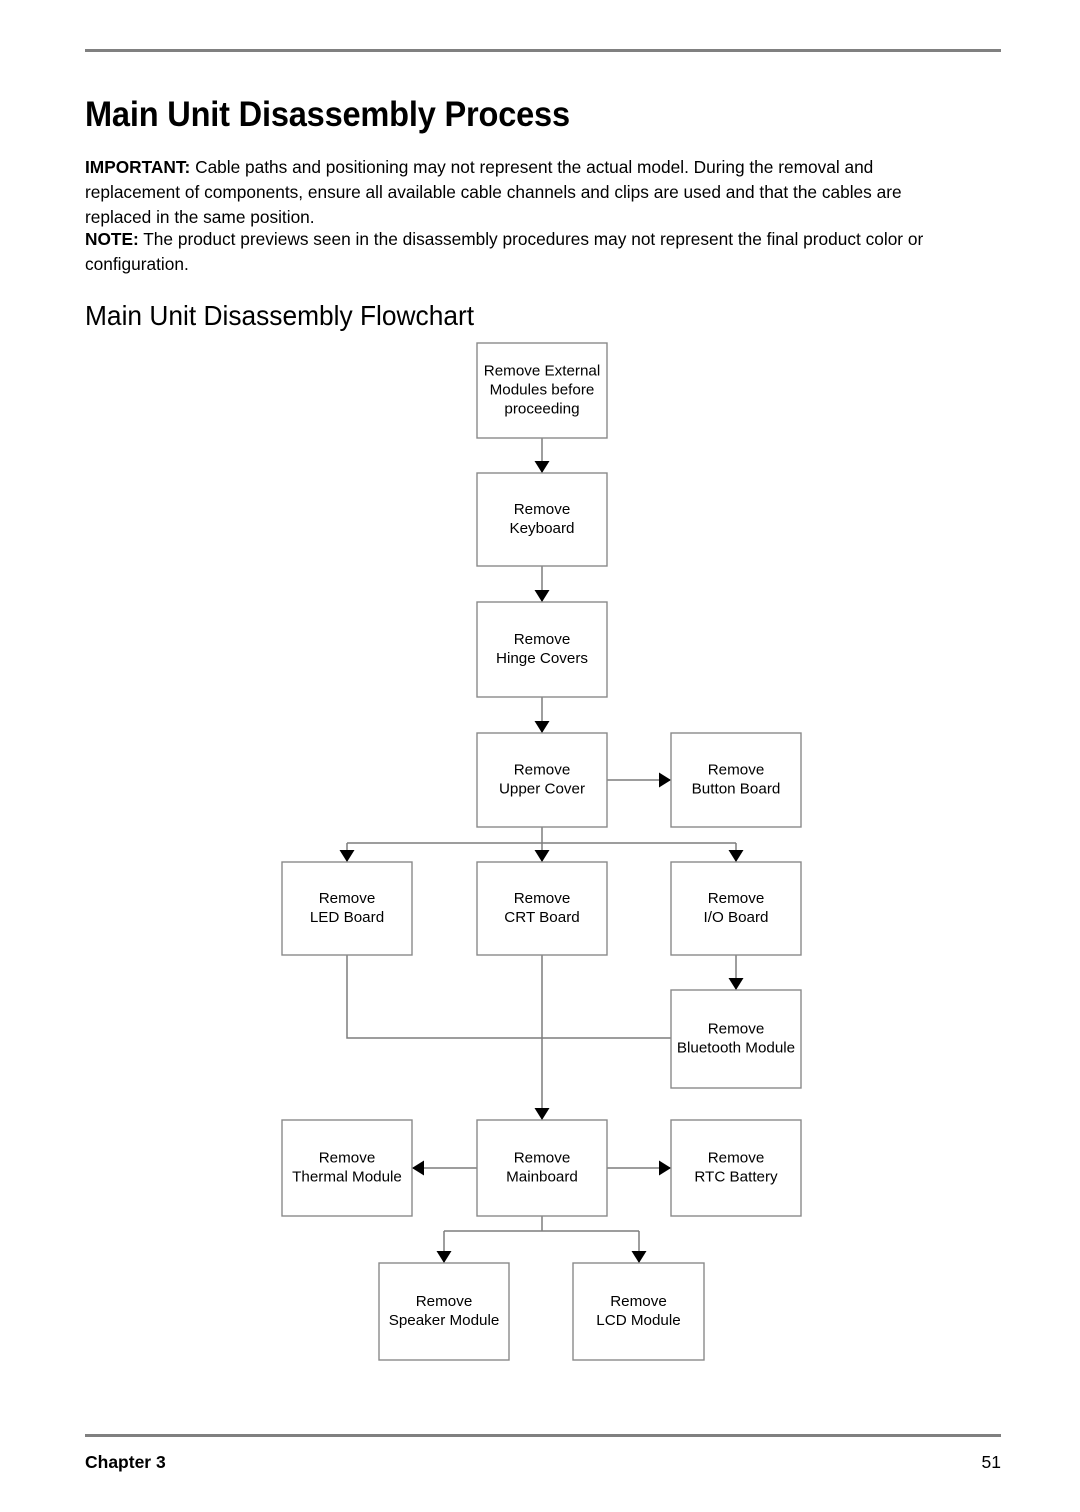 The height and width of the screenshot is (1512, 1080). I want to click on flow-node-label-io: I/O Board, so click(736, 917).